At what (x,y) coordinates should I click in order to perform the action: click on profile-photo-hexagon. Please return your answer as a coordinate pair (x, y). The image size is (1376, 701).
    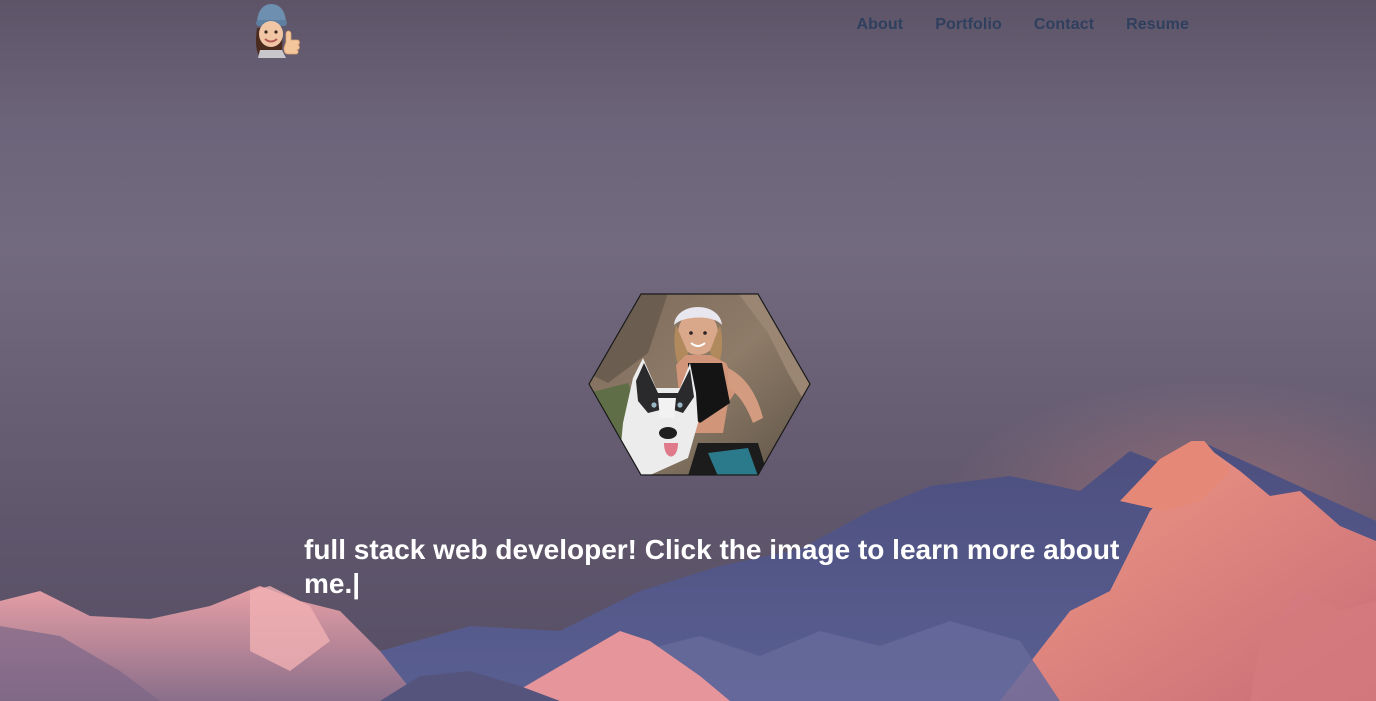
    Looking at the image, I should click on (699, 384).